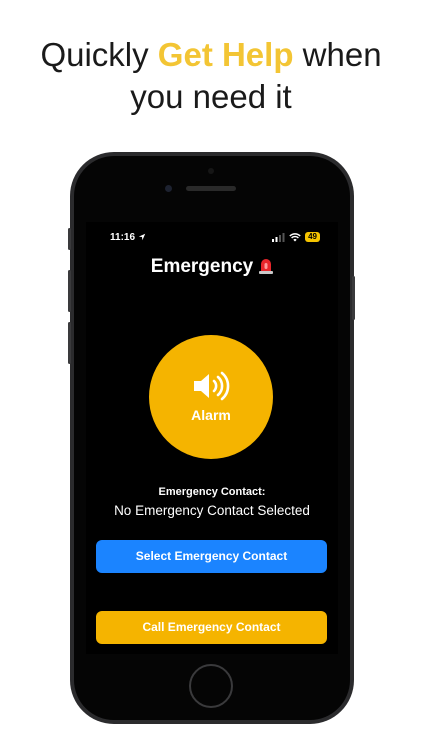 The height and width of the screenshot is (750, 422). What do you see at coordinates (211, 171) in the screenshot?
I see `proximity-sensor` at bounding box center [211, 171].